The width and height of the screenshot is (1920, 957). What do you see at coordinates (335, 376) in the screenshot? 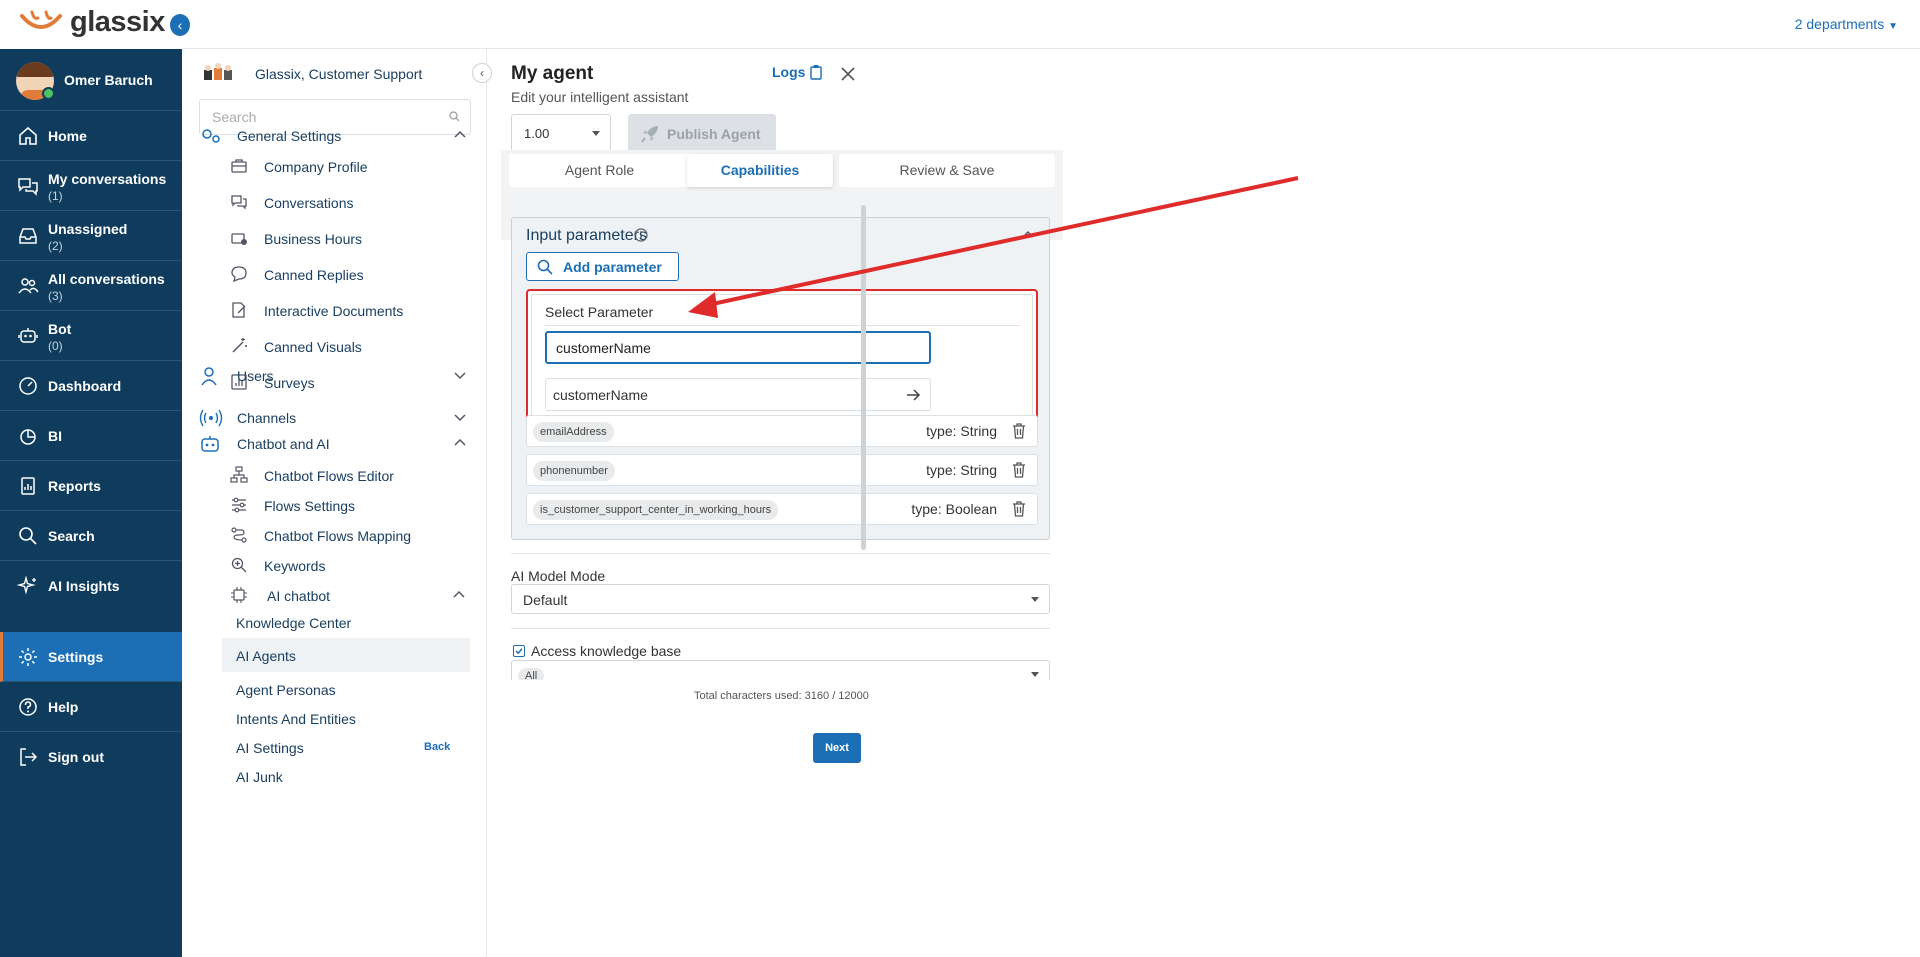
I see `section-users: Users` at bounding box center [335, 376].